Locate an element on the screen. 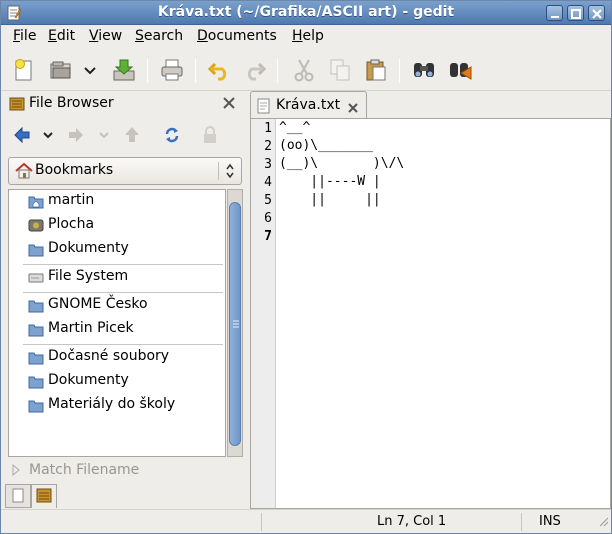 The width and height of the screenshot is (612, 534). status-separator is located at coordinates (261, 522).